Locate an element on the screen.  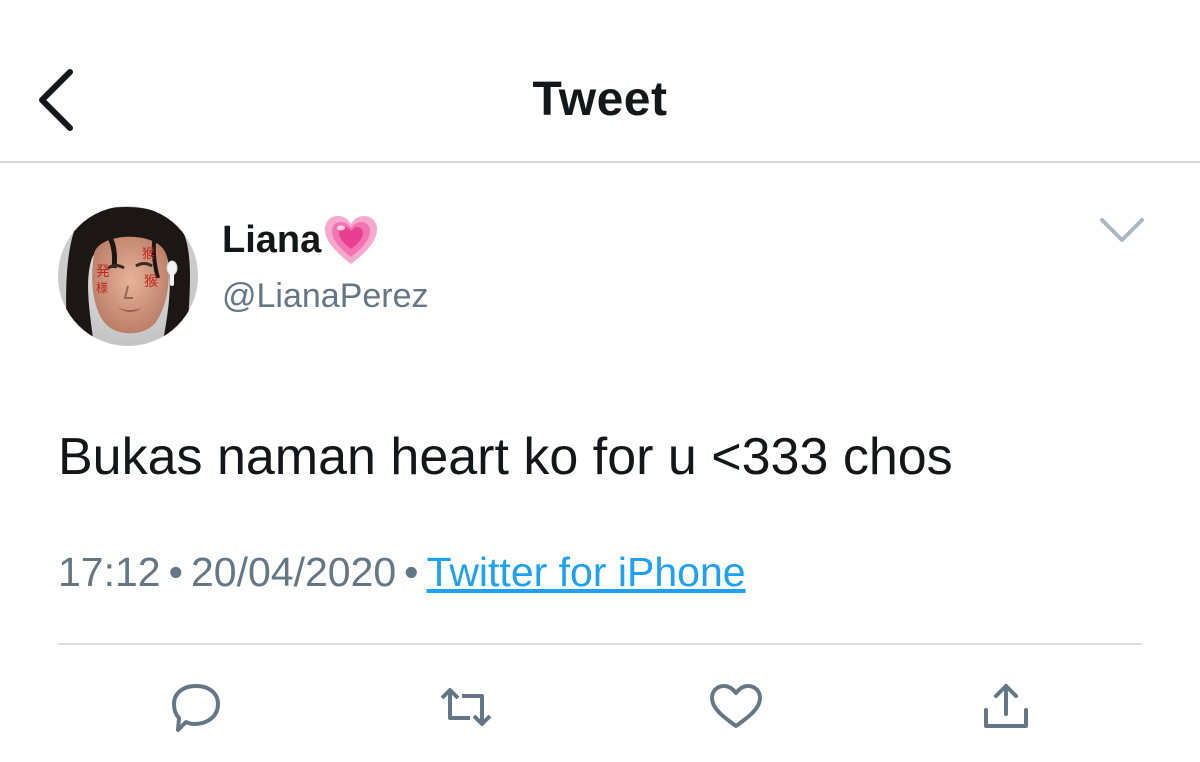
tweet-source-link: Twitter for iPhone is located at coordinates (586, 572).